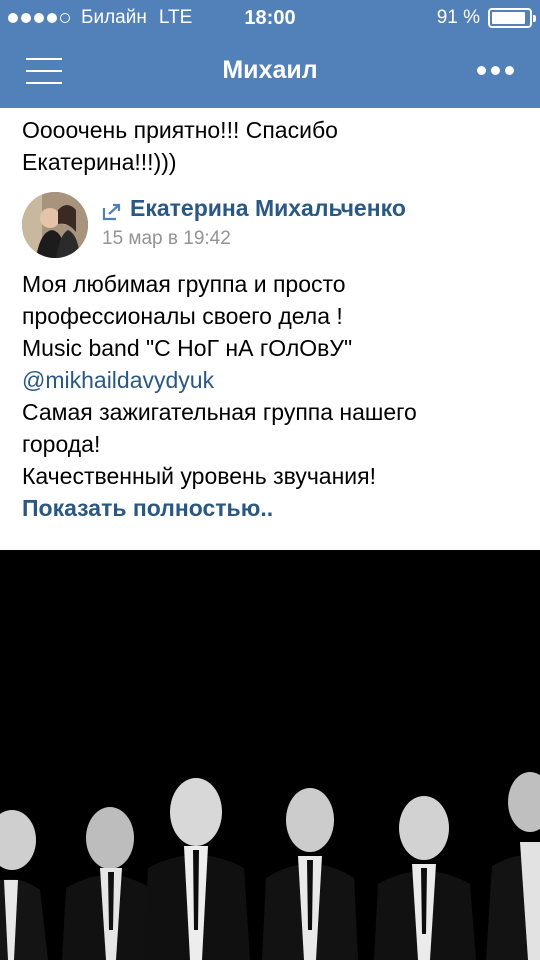  Describe the element at coordinates (187, 348) in the screenshot. I see `post-line: Music band "С НоГ нА гОлОвУ"` at that location.